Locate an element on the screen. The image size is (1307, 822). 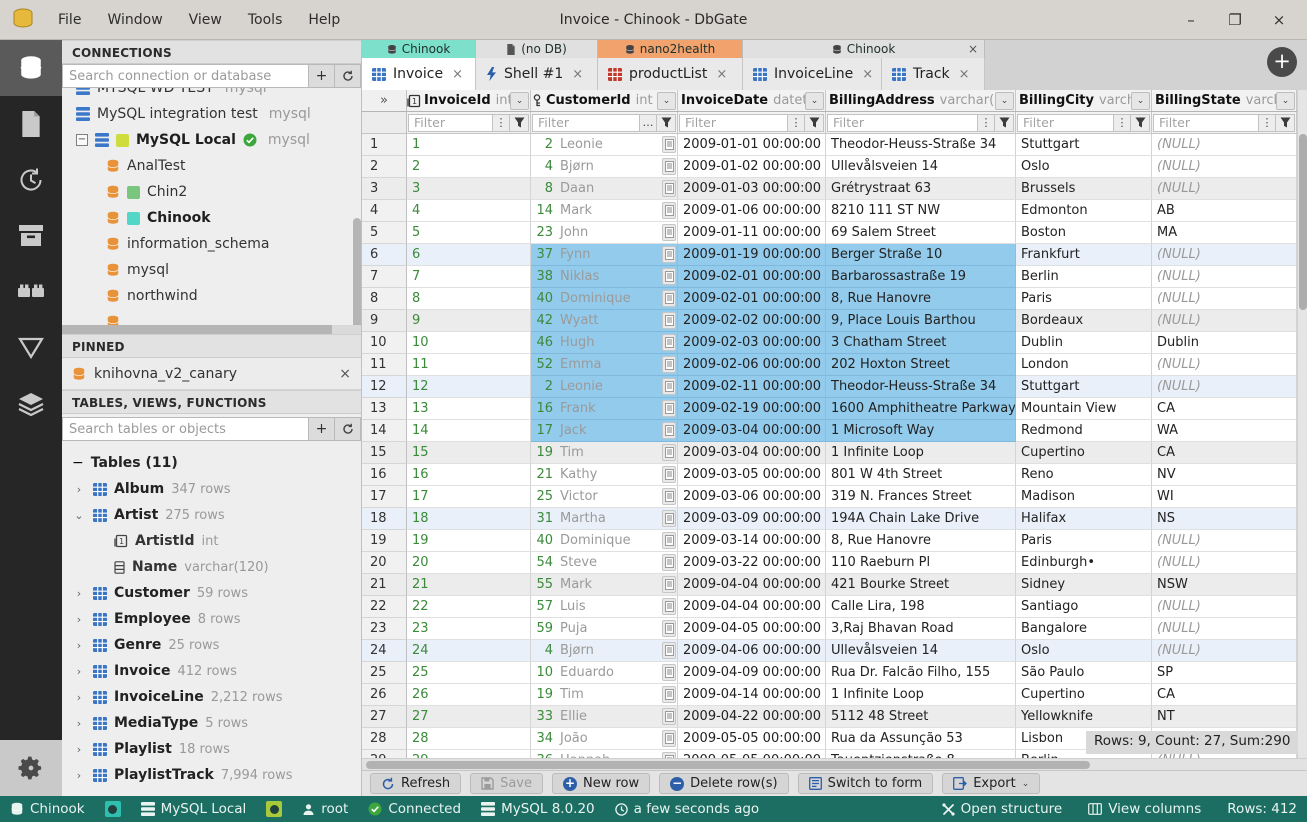
status-mysql-local: MySQL Local is located at coordinates (193, 809).